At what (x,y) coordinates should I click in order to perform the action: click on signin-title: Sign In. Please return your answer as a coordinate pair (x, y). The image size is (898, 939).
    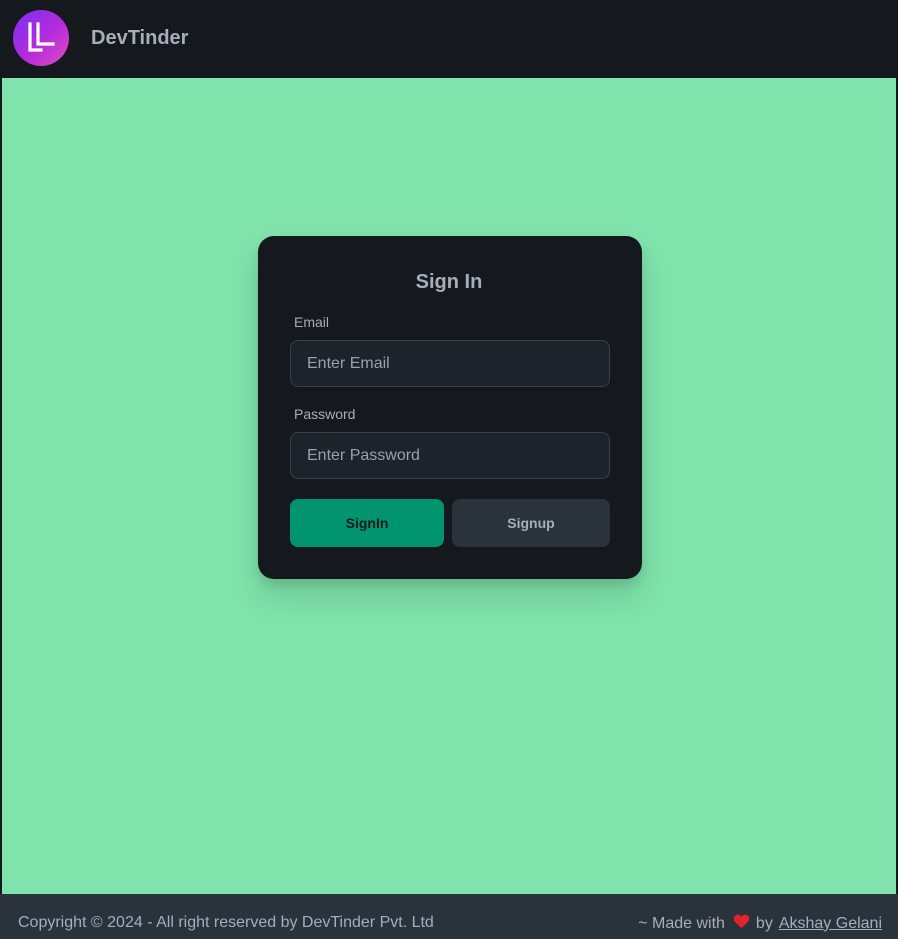
    Looking at the image, I should click on (449, 282).